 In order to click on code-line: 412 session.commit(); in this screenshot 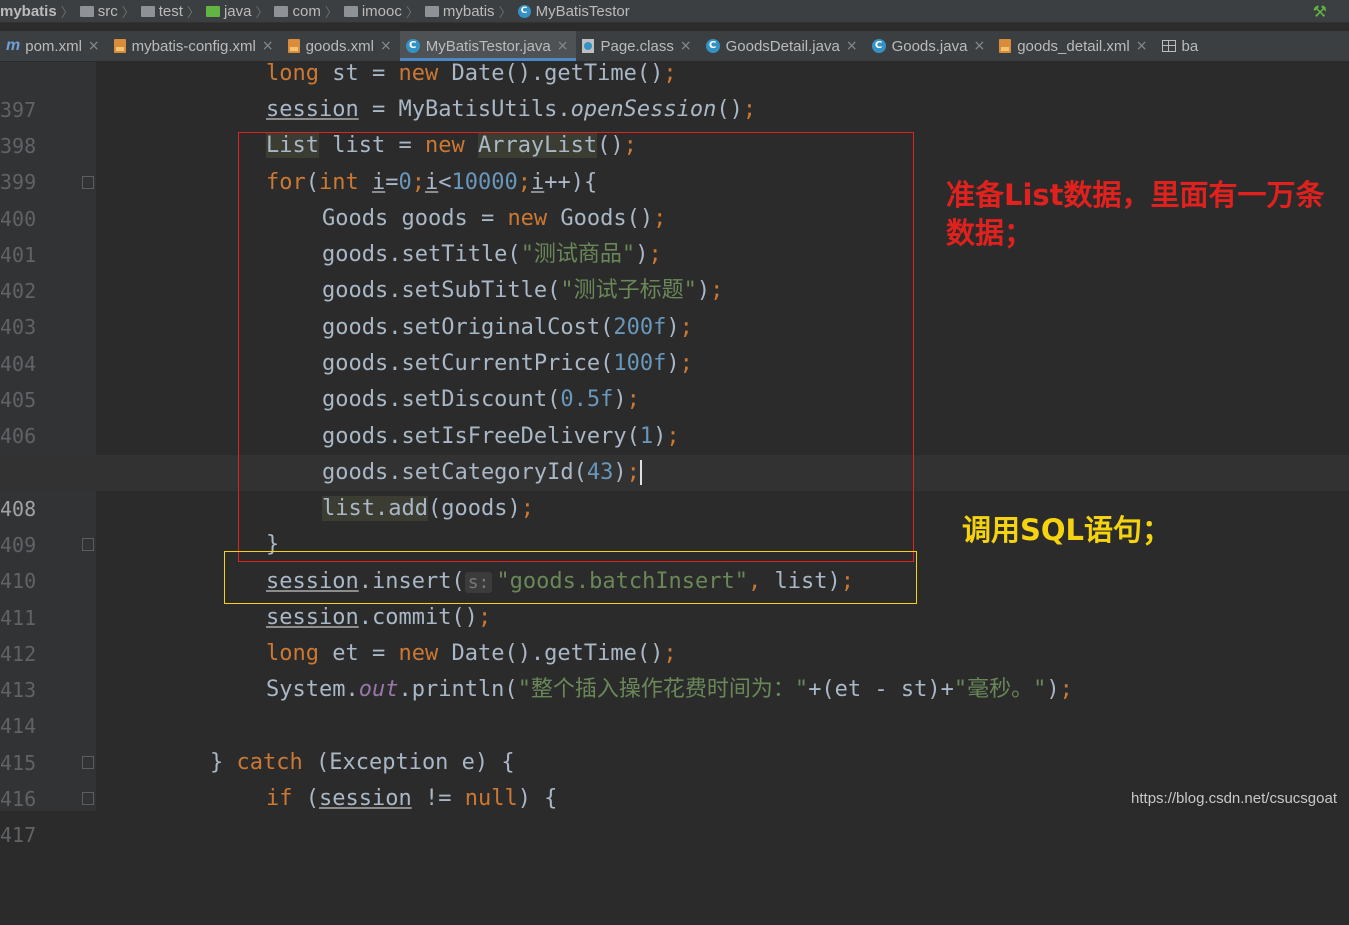, I will do `click(674, 633)`.